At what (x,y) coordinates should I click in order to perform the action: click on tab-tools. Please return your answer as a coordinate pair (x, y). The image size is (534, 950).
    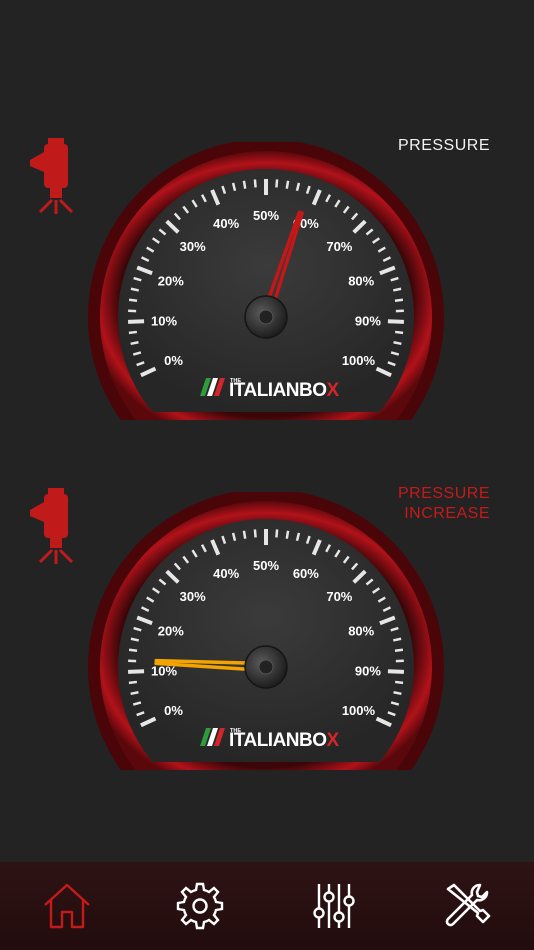
    Looking at the image, I should click on (467, 906).